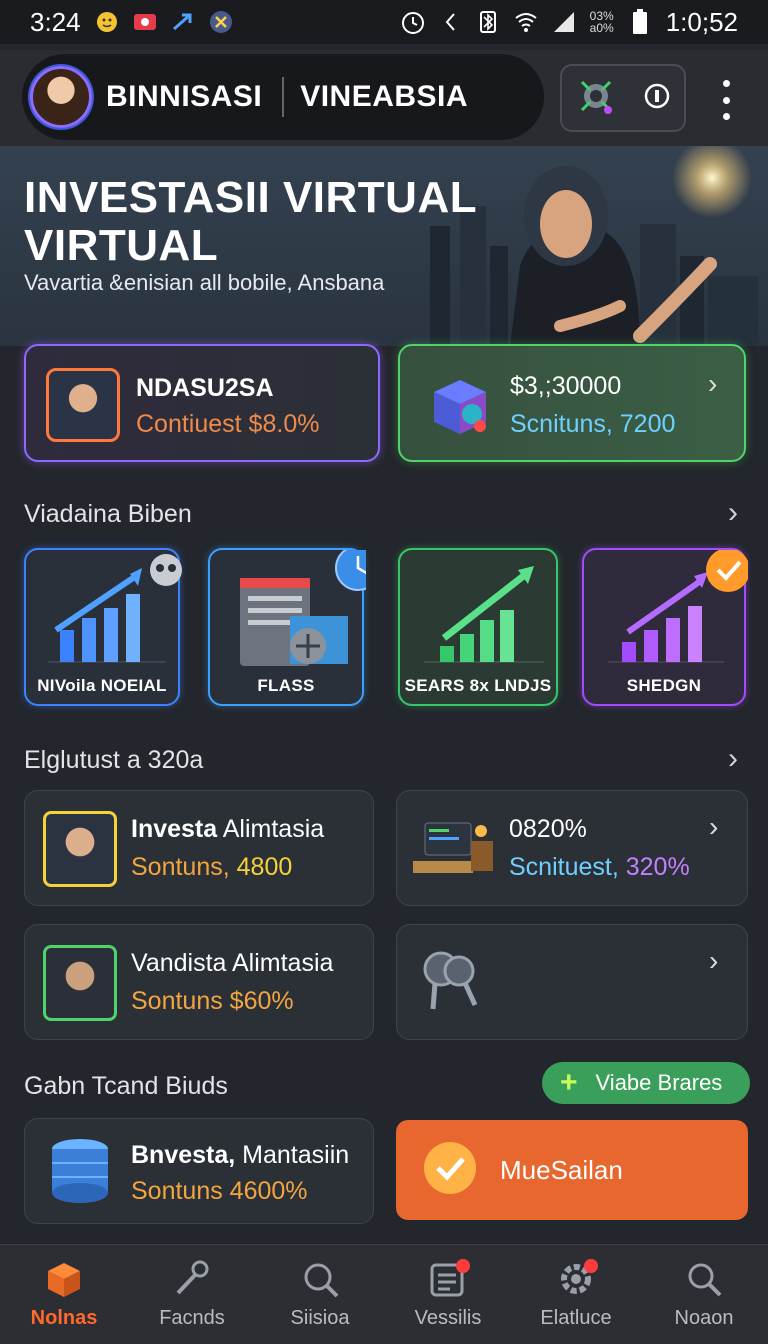 The height and width of the screenshot is (1344, 768). I want to click on tool-icon, so click(192, 1277).